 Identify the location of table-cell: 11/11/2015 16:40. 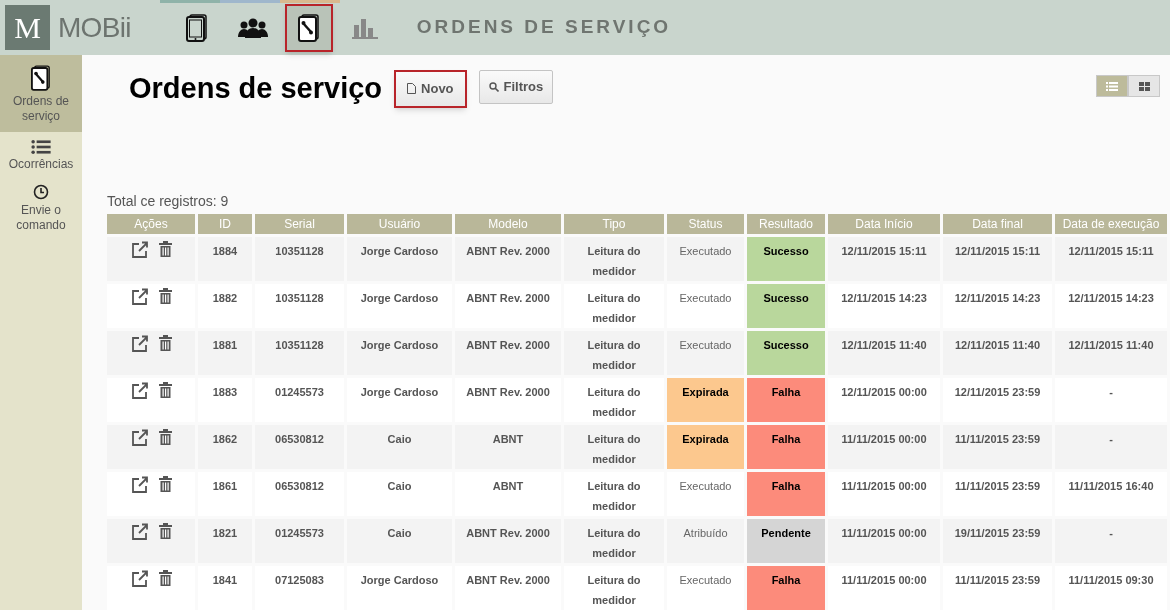
(1111, 493).